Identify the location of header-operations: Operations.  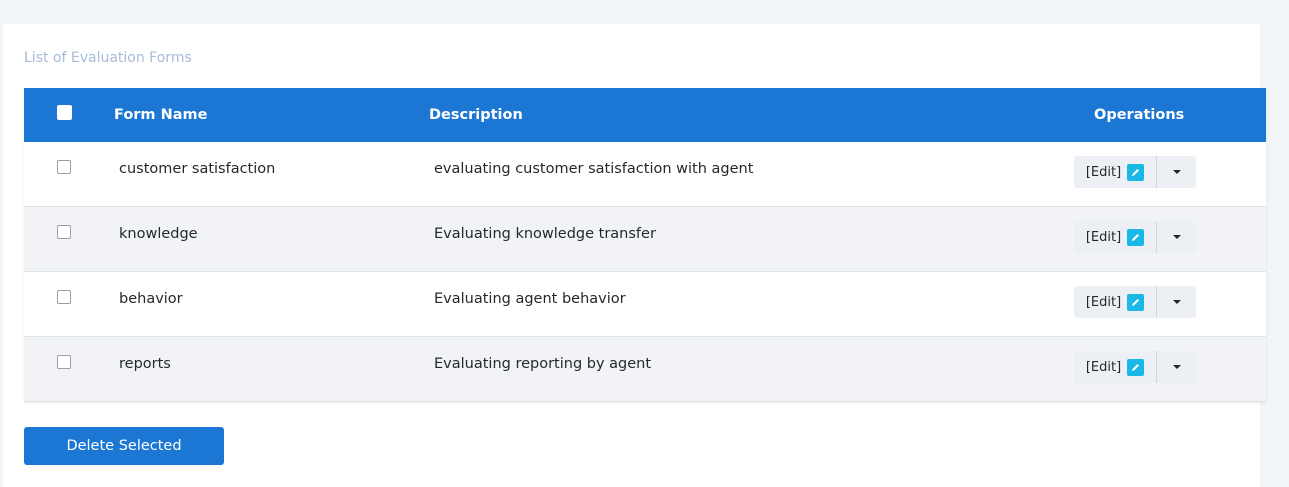
(1139, 115).